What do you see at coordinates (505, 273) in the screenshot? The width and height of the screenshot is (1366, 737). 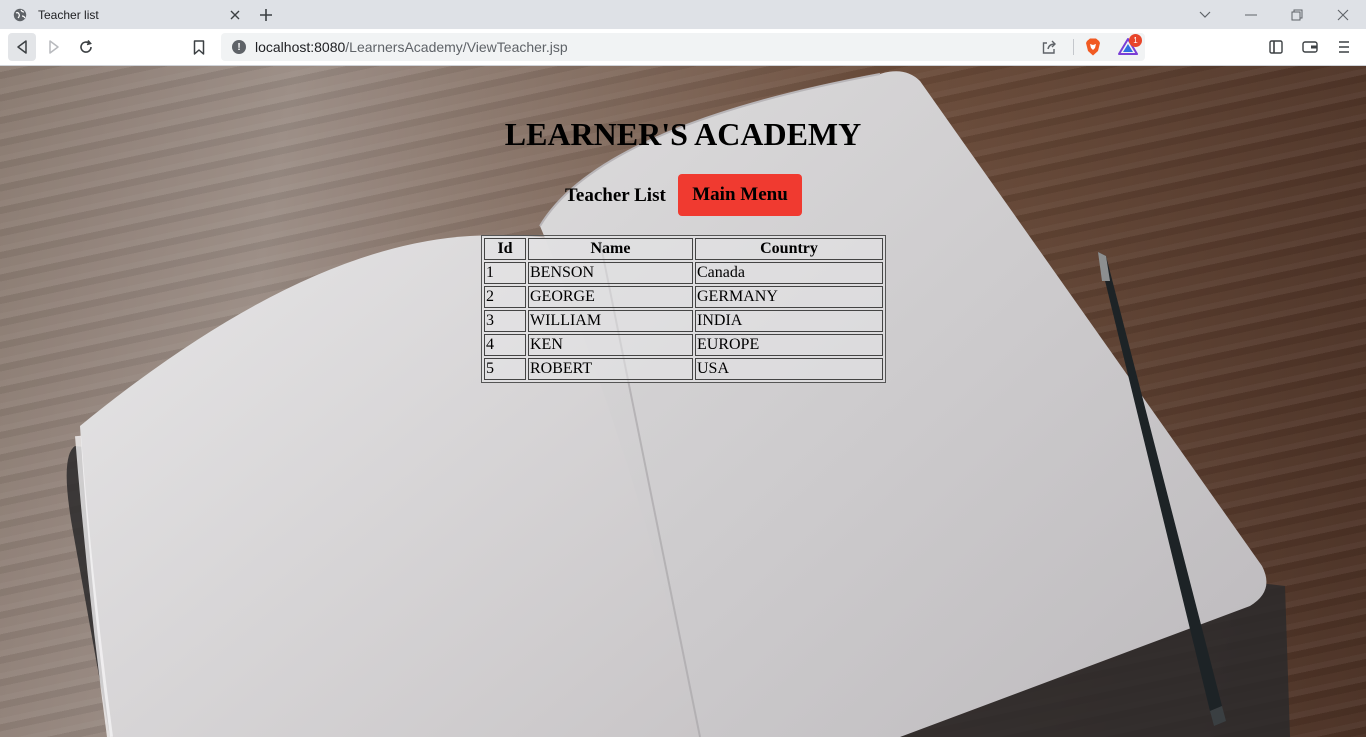 I see `cell-id: 1` at bounding box center [505, 273].